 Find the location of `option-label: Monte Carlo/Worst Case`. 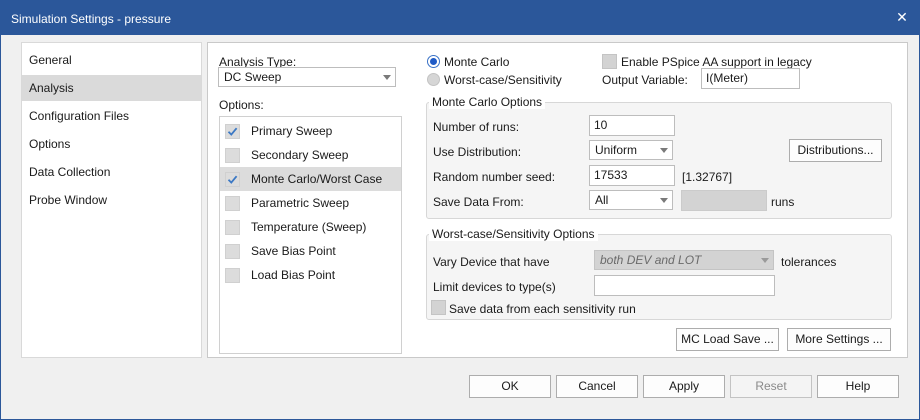

option-label: Monte Carlo/Worst Case is located at coordinates (317, 179).